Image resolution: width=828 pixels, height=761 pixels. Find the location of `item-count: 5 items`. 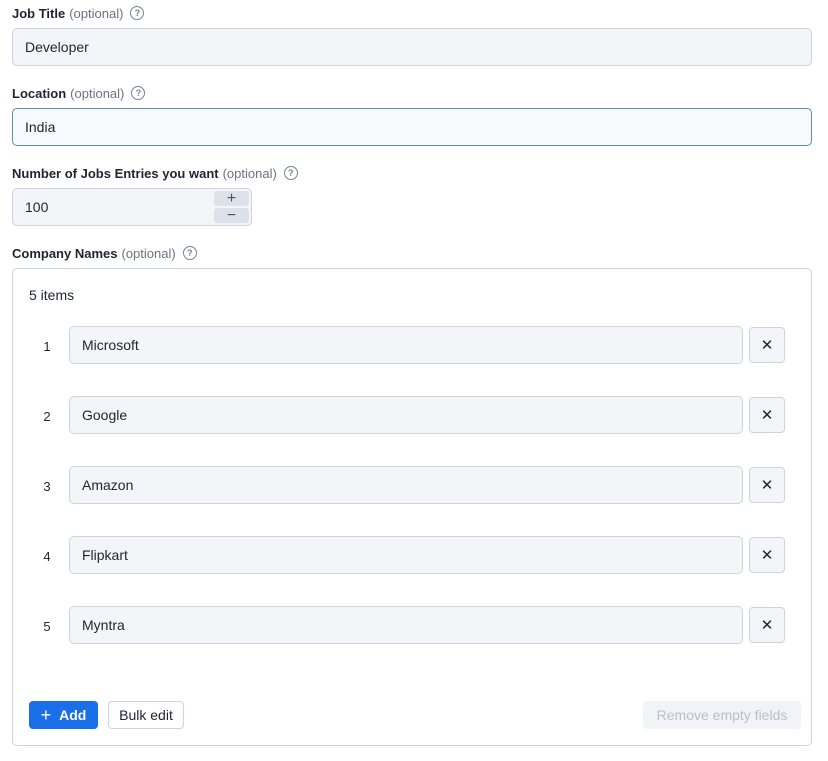

item-count: 5 items is located at coordinates (52, 295).